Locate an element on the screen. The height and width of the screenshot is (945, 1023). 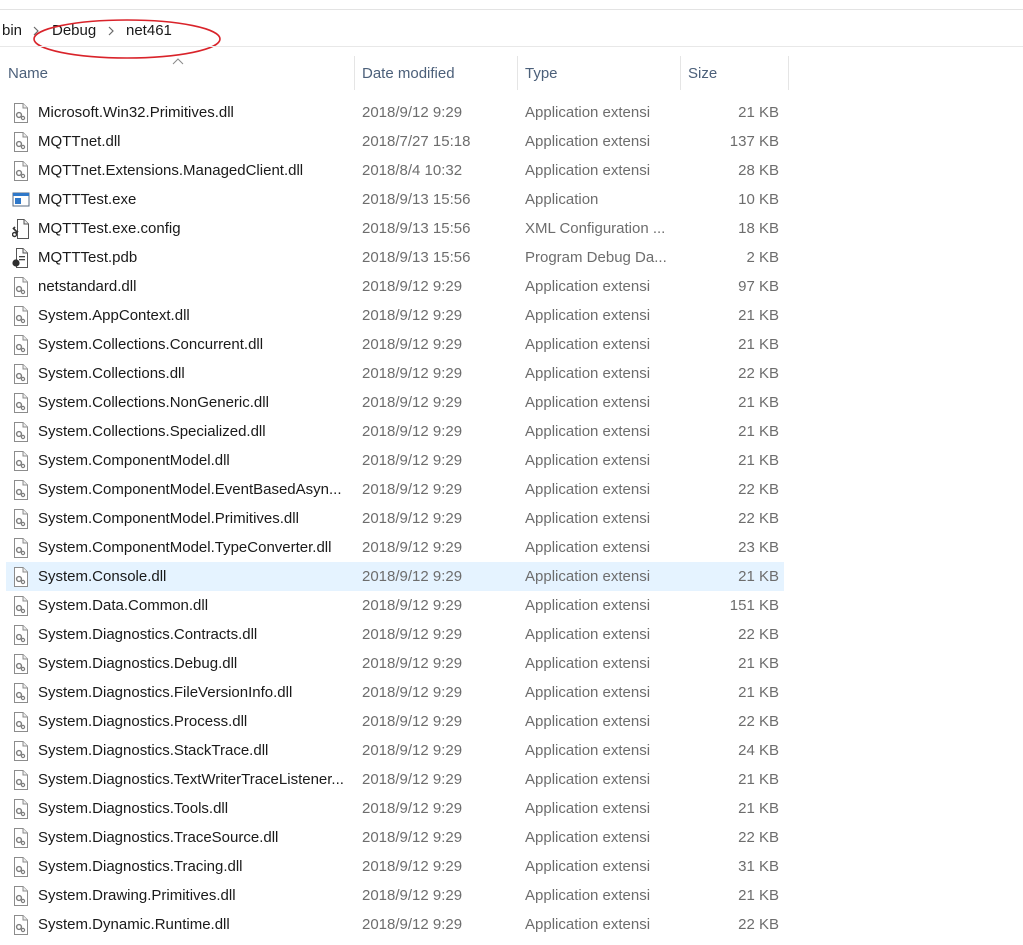
file-name: System.ComponentModel.Primitives.dll is located at coordinates (168, 518).